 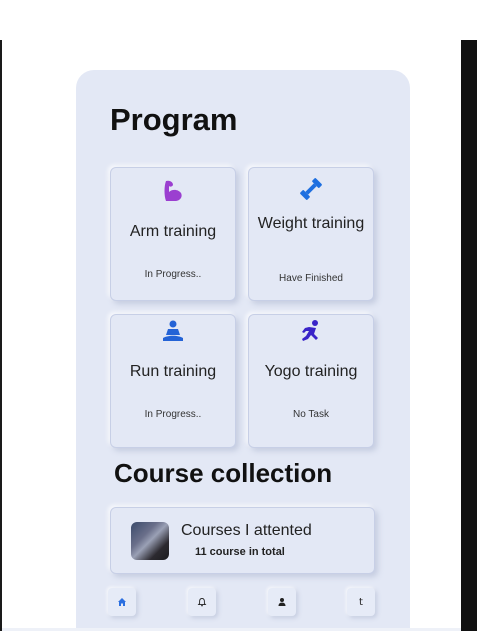 I want to click on dumbbell-icon, so click(x=311, y=189).